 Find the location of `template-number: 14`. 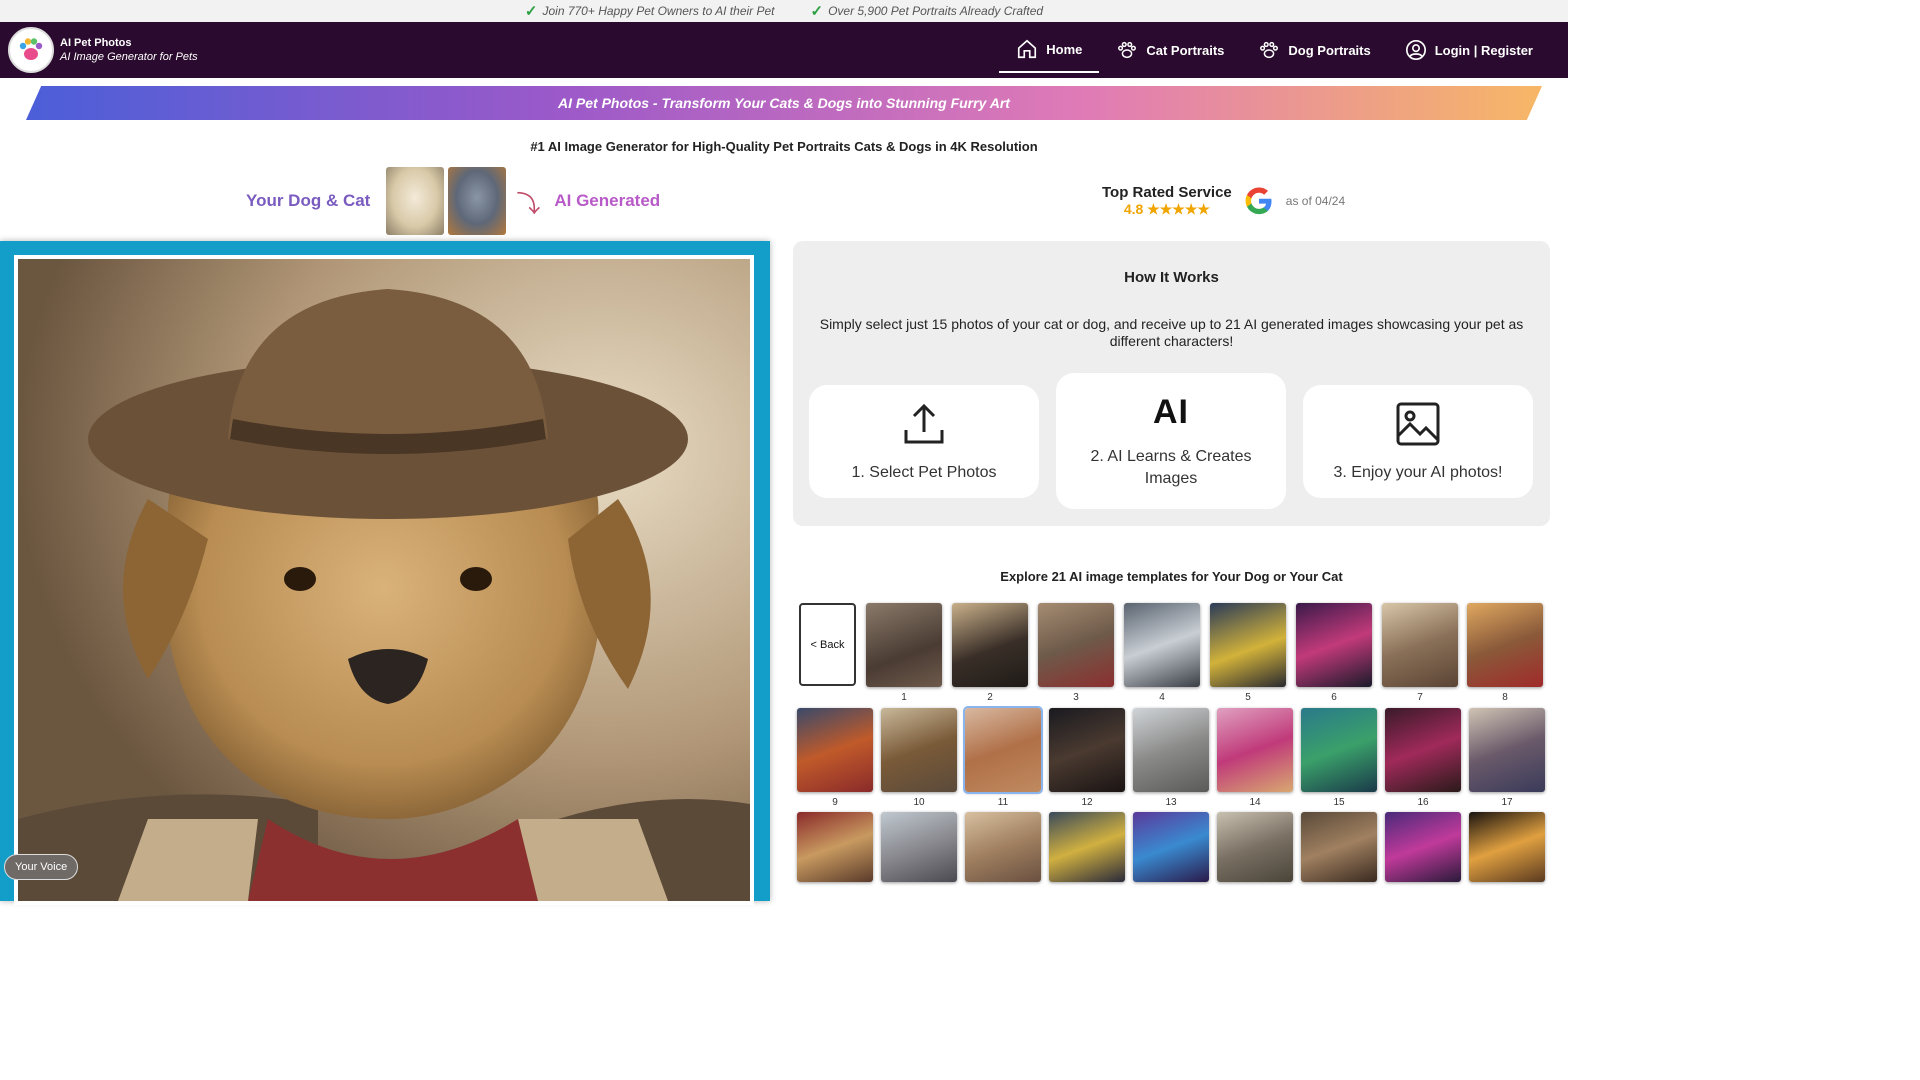

template-number: 14 is located at coordinates (1255, 802).